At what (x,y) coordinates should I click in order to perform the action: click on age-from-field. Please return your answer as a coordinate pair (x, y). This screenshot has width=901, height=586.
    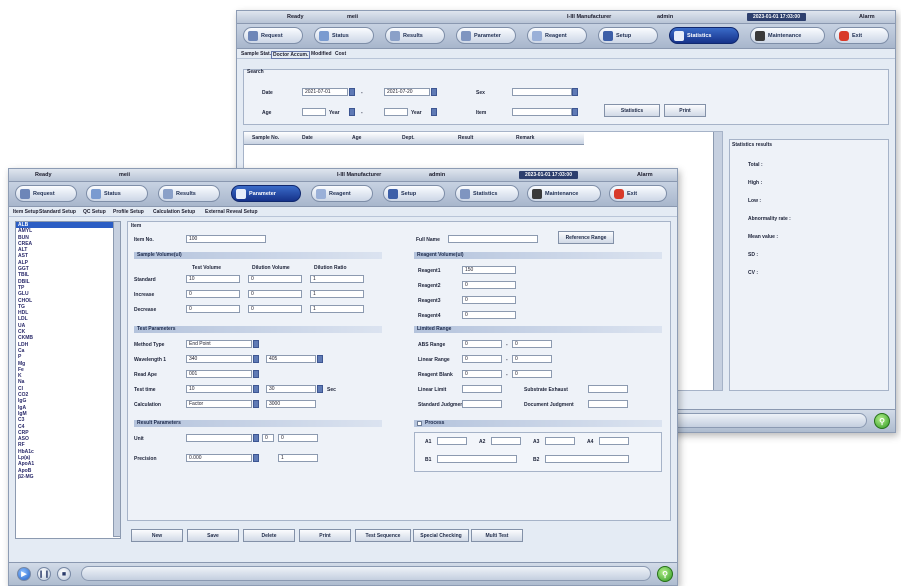
    Looking at the image, I should click on (314, 112).